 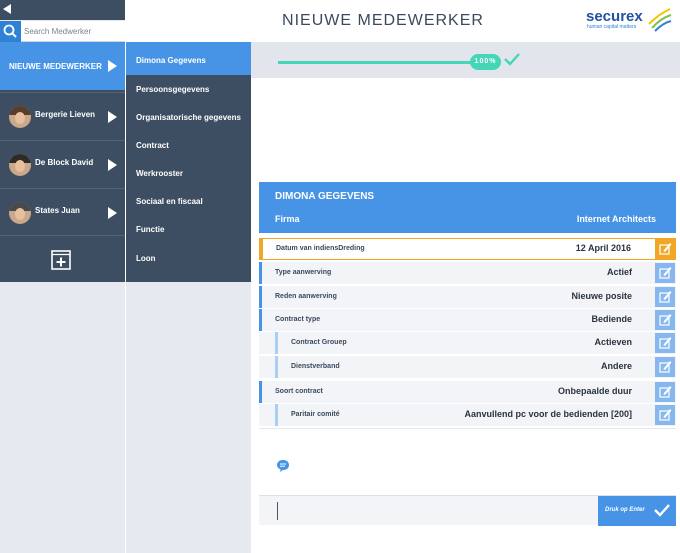 What do you see at coordinates (150, 229) in the screenshot?
I see `nav-item-label: Functie` at bounding box center [150, 229].